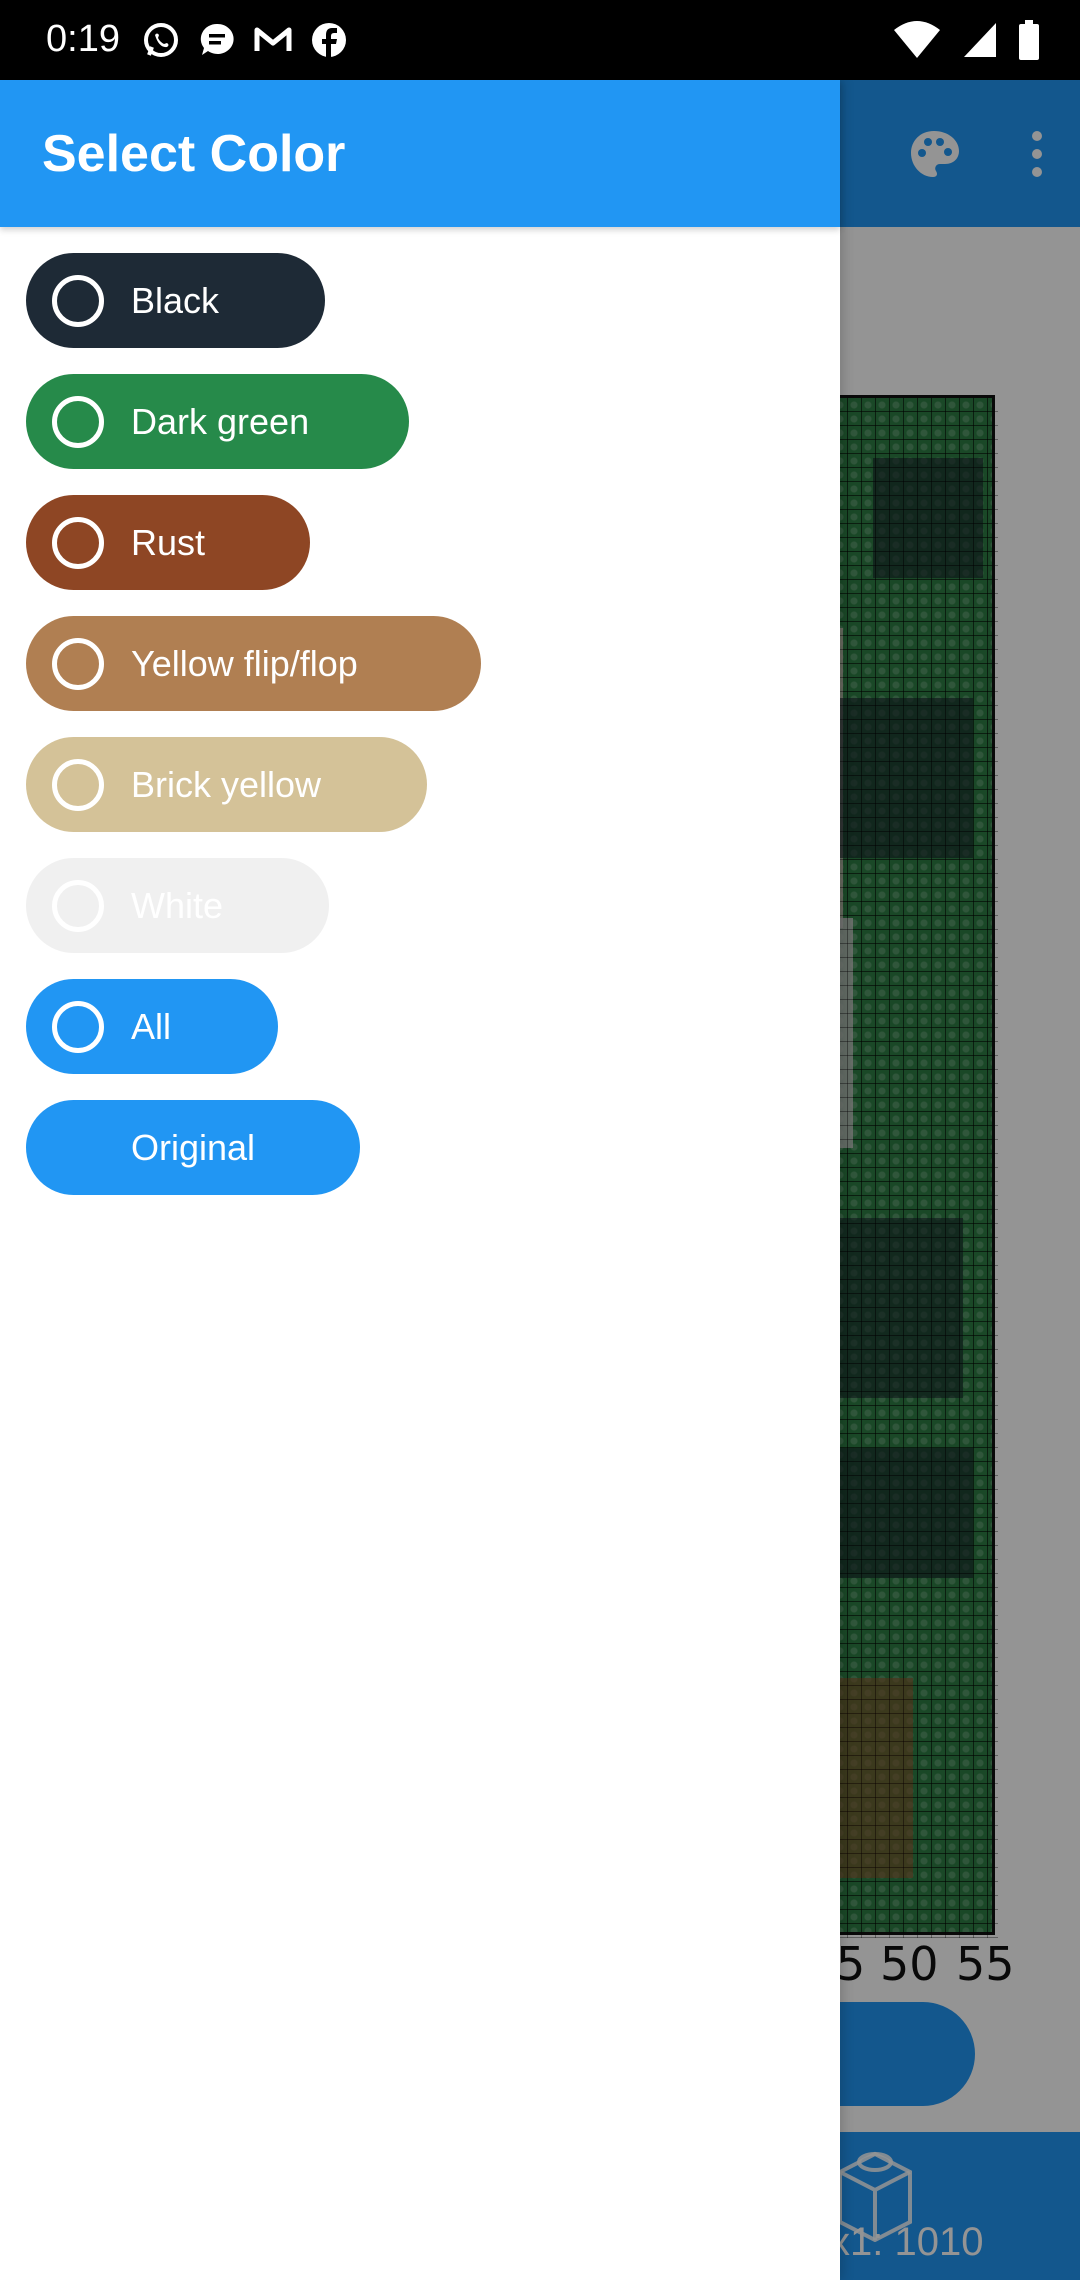 This screenshot has width=1080, height=2280. What do you see at coordinates (273, 40) in the screenshot?
I see `gmail-icon` at bounding box center [273, 40].